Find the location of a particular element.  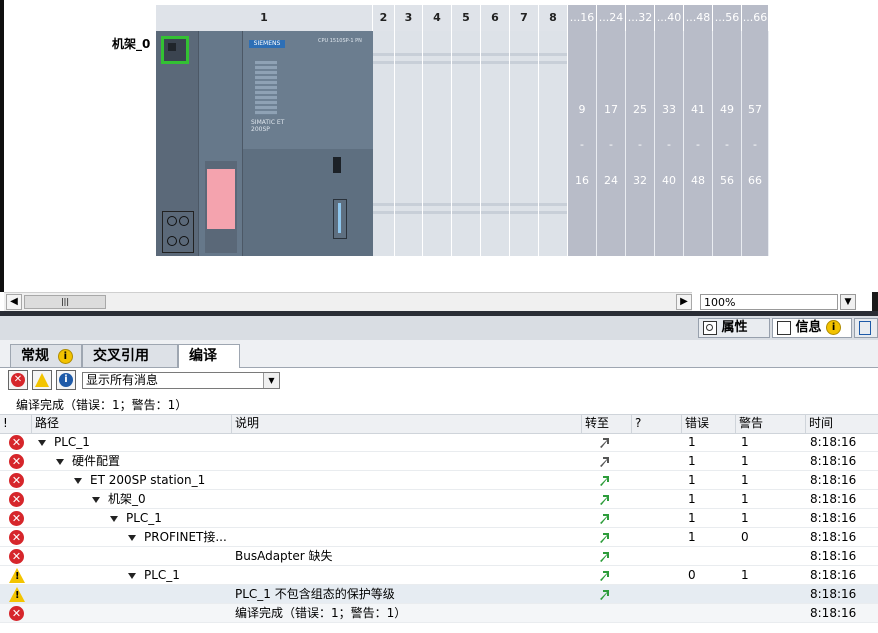

col-path: 路径 is located at coordinates (132, 424).